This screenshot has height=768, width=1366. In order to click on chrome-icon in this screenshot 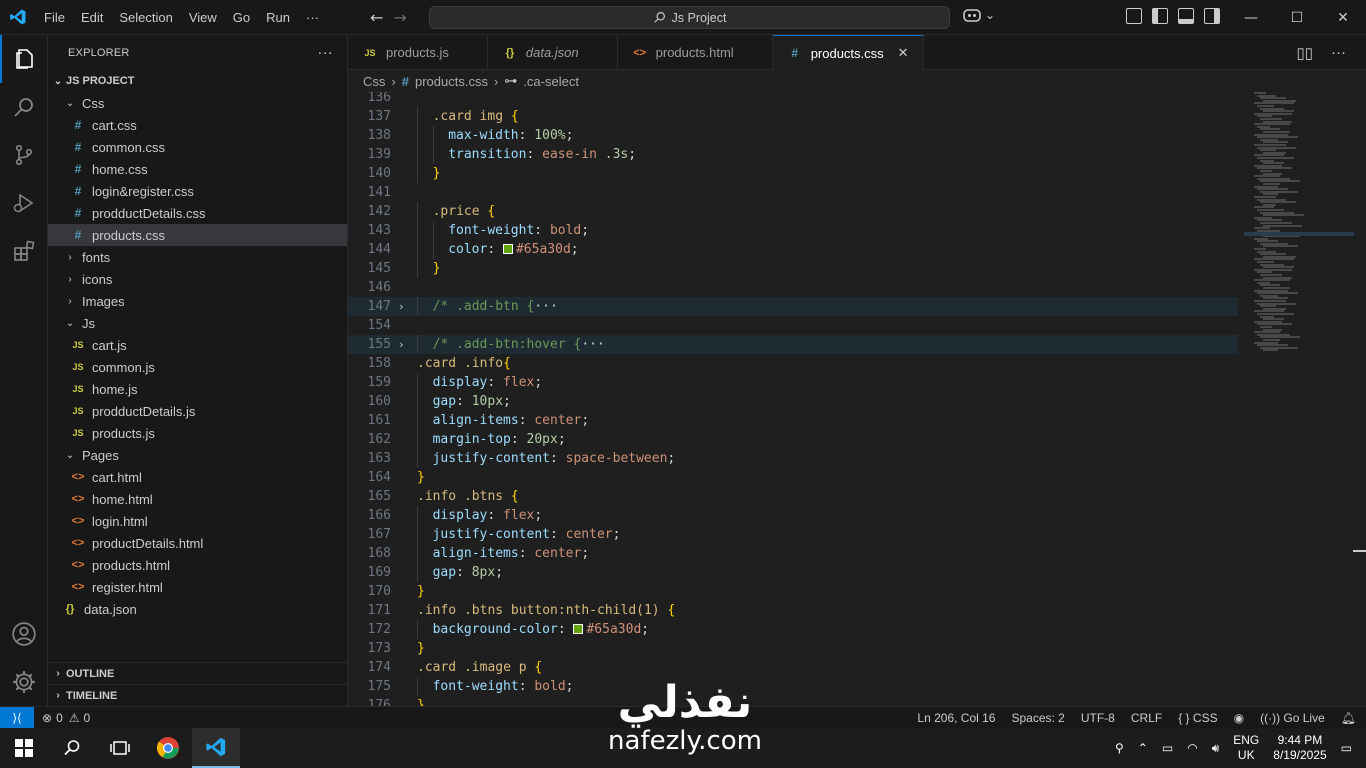, I will do `click(168, 748)`.